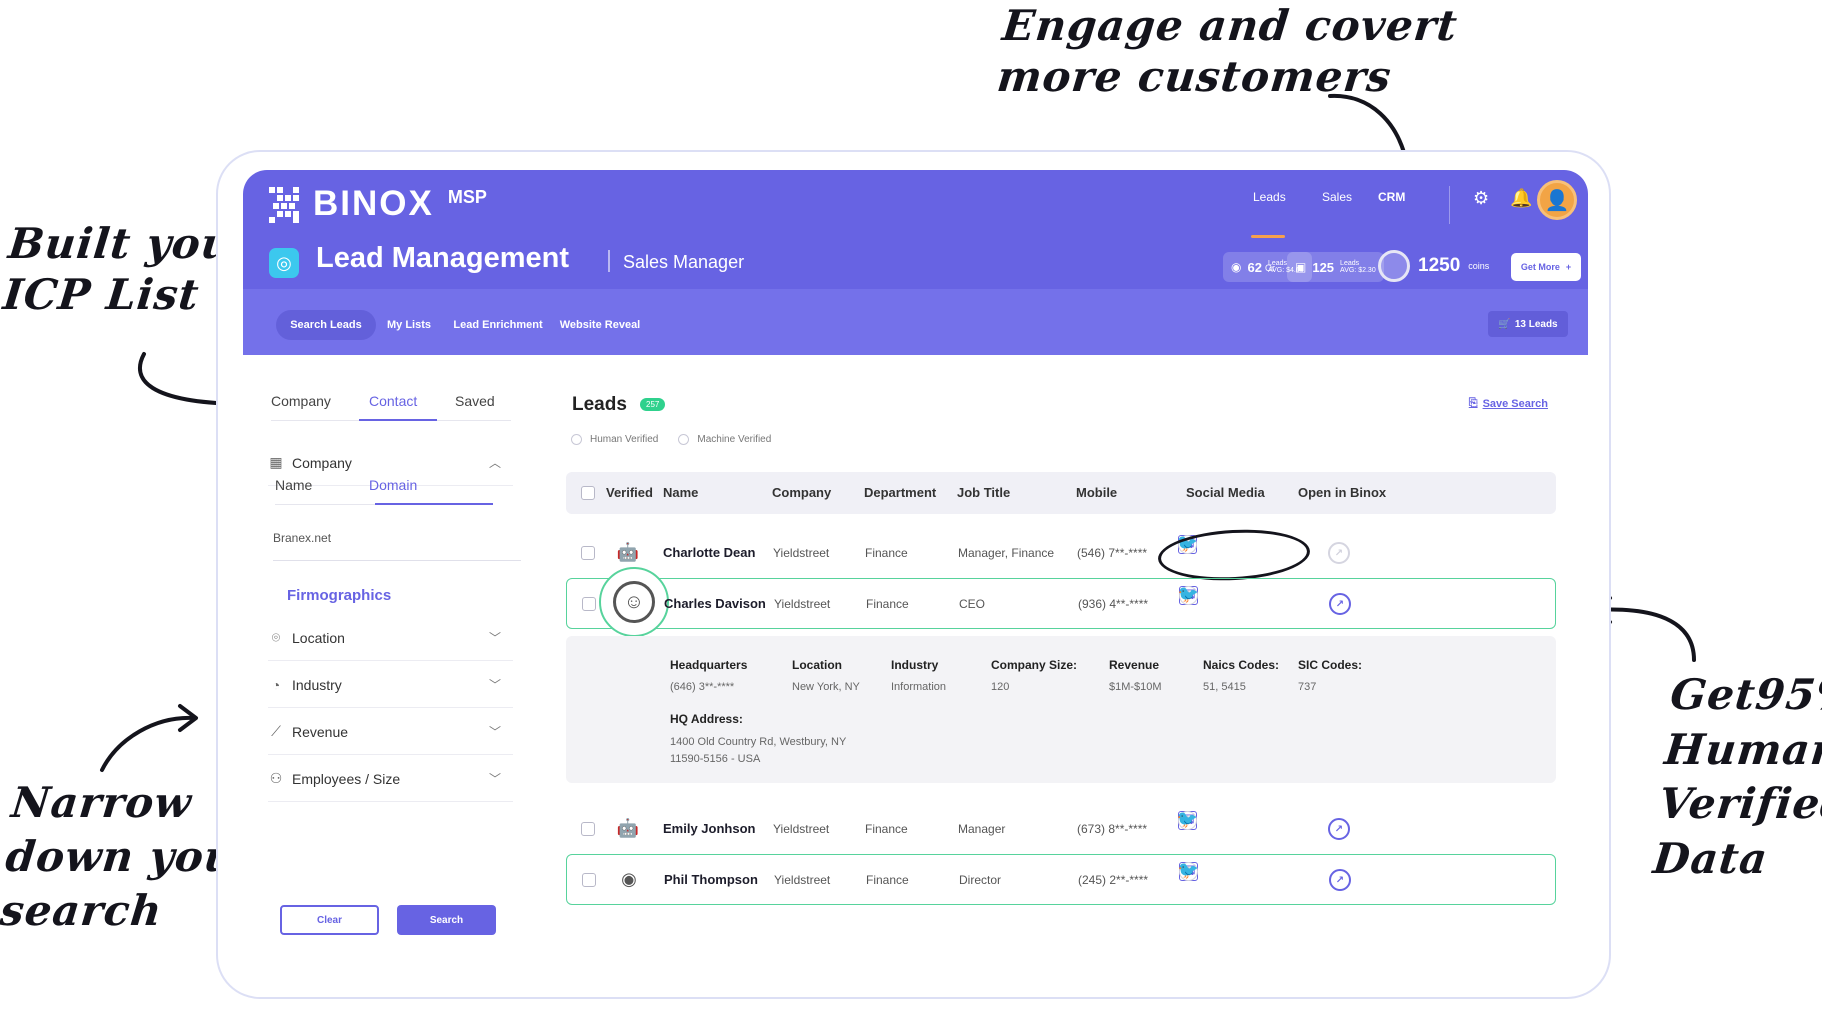  I want to click on tab-lead-enrichment: Lead Enrichment, so click(498, 325).